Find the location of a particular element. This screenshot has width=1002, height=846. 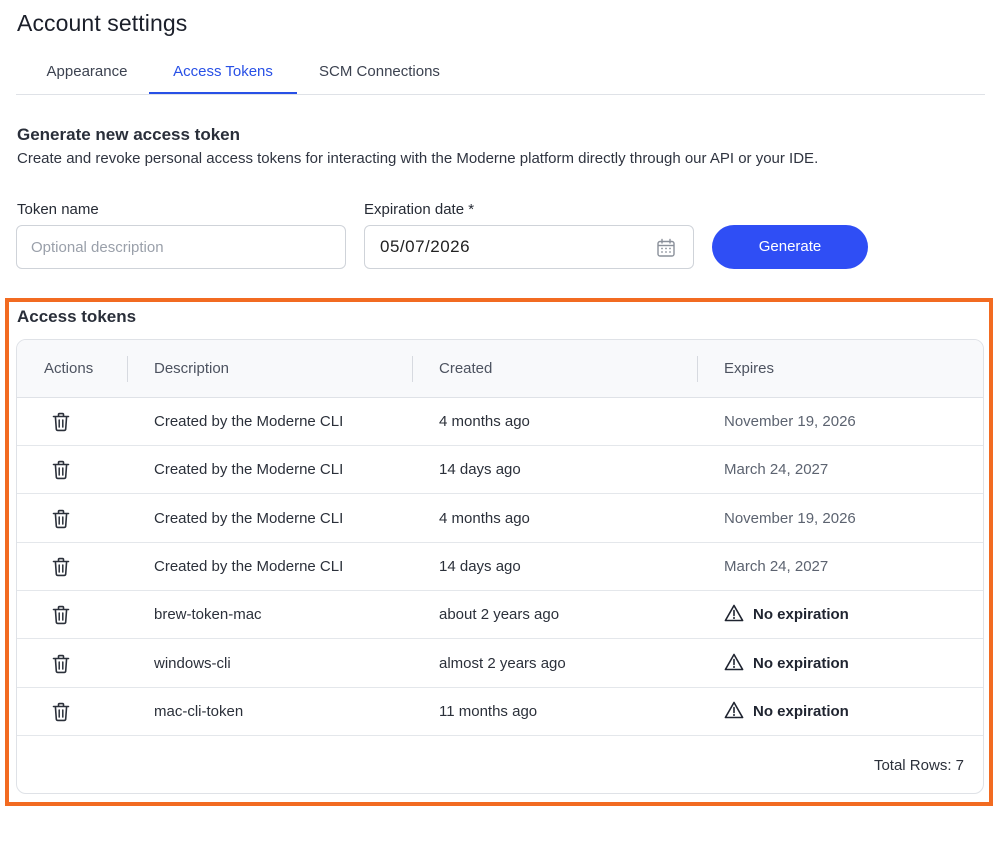

table-row: mac-cli-token 11 months ago No expiration is located at coordinates (500, 712).